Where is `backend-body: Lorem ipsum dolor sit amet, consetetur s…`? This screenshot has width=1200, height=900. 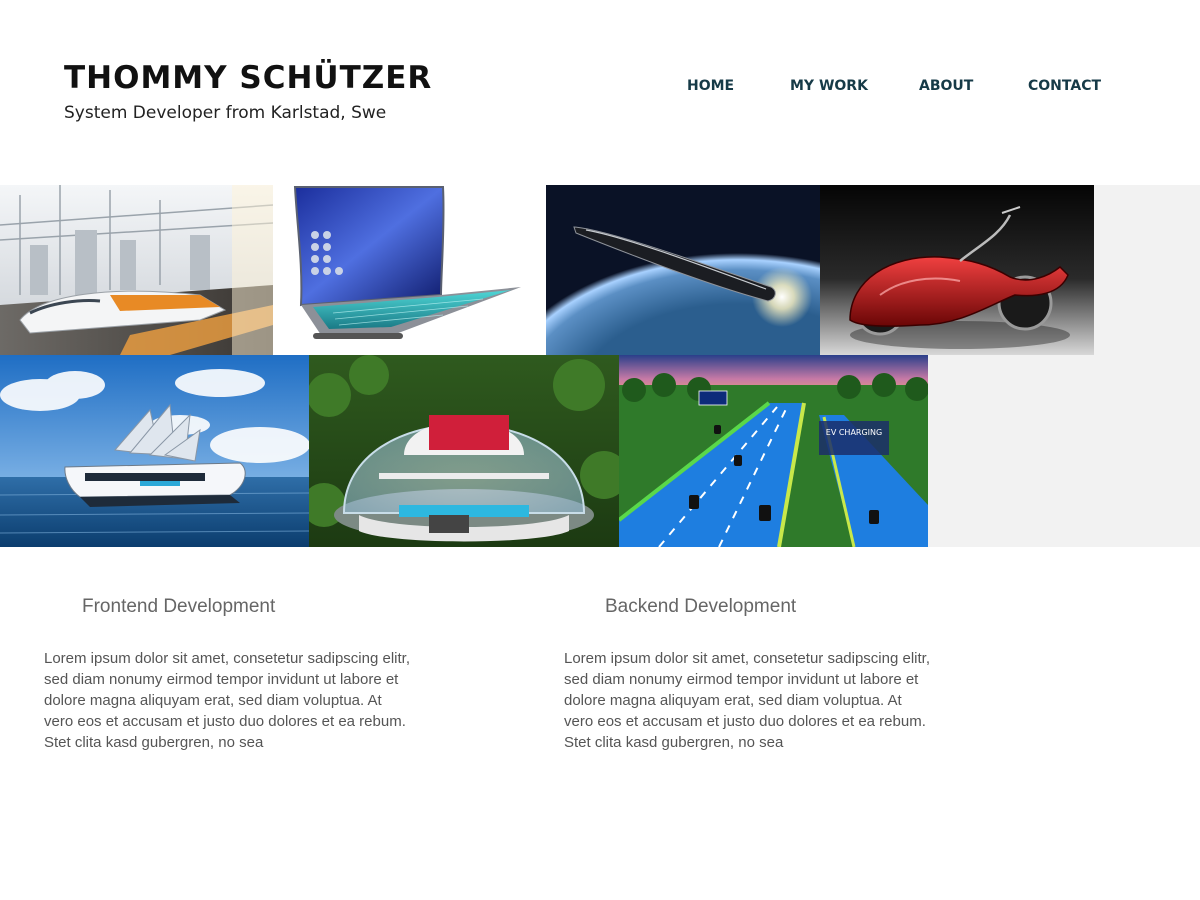 backend-body: Lorem ipsum dolor sit amet, consetetur s… is located at coordinates (764, 700).